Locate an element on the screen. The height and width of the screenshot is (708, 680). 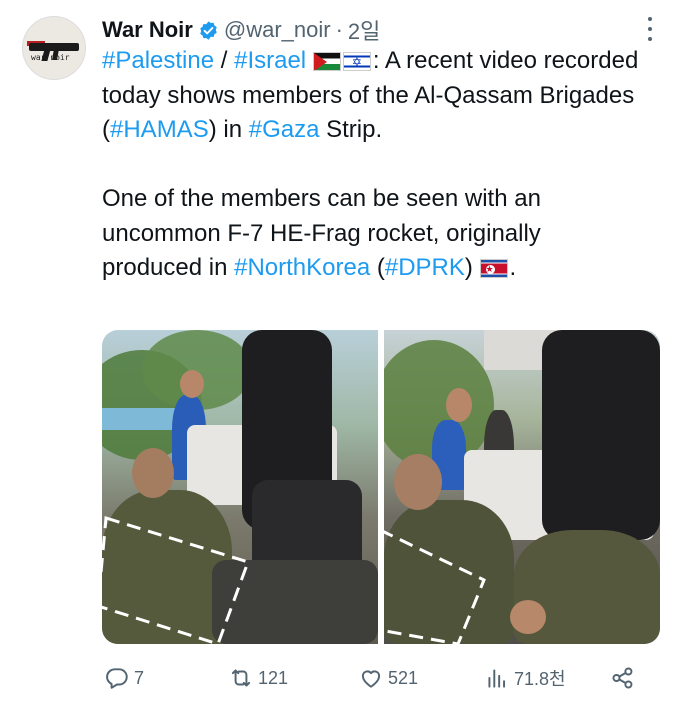
views-icon is located at coordinates (497, 678).